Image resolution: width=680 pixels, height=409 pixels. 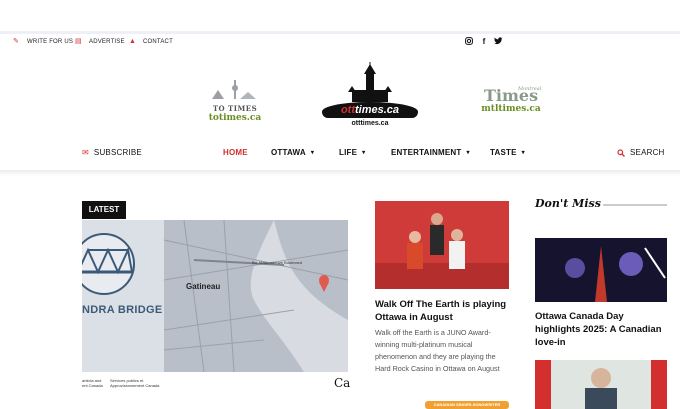 What do you see at coordinates (340, 17) in the screenshot?
I see `browser-top-strip` at bounding box center [340, 17].